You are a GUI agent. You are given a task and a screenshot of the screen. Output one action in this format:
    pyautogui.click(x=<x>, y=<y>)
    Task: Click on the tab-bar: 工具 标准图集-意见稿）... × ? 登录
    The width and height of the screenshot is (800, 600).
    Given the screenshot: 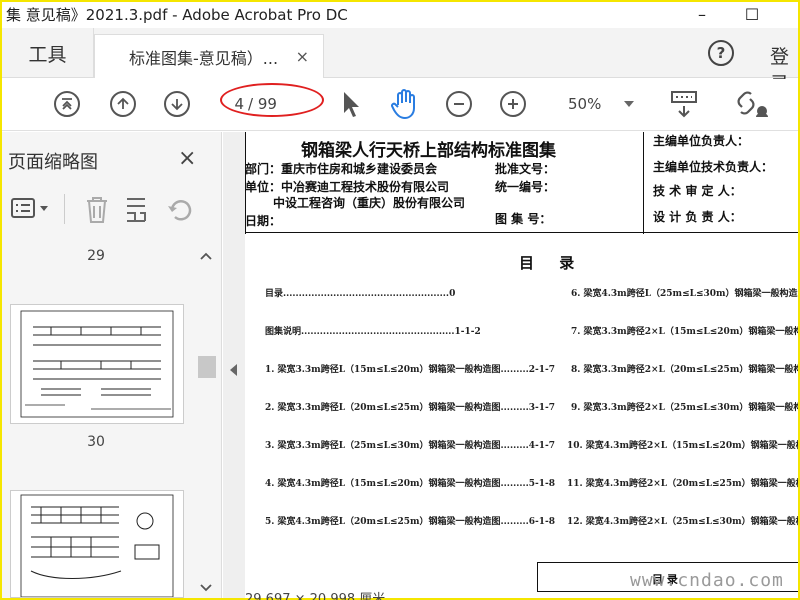 What is the action you would take?
    pyautogui.click(x=400, y=61)
    